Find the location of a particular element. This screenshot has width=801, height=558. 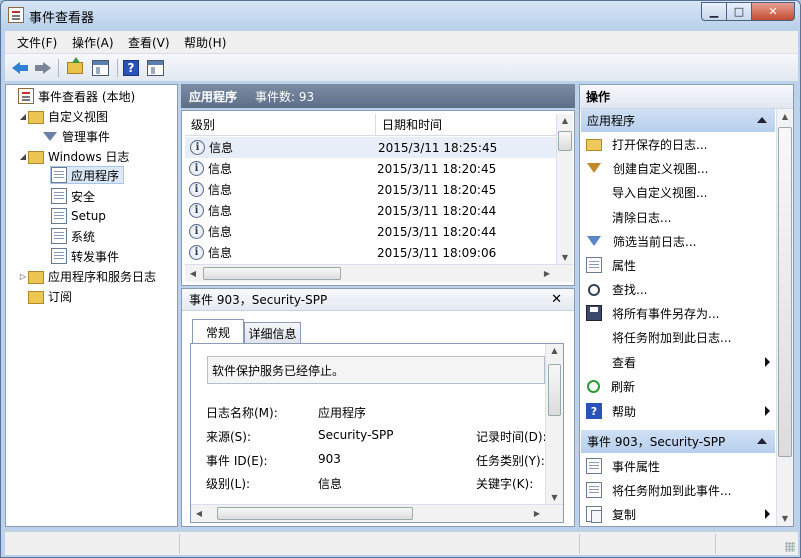

column-level: 级别 is located at coordinates (280, 125).